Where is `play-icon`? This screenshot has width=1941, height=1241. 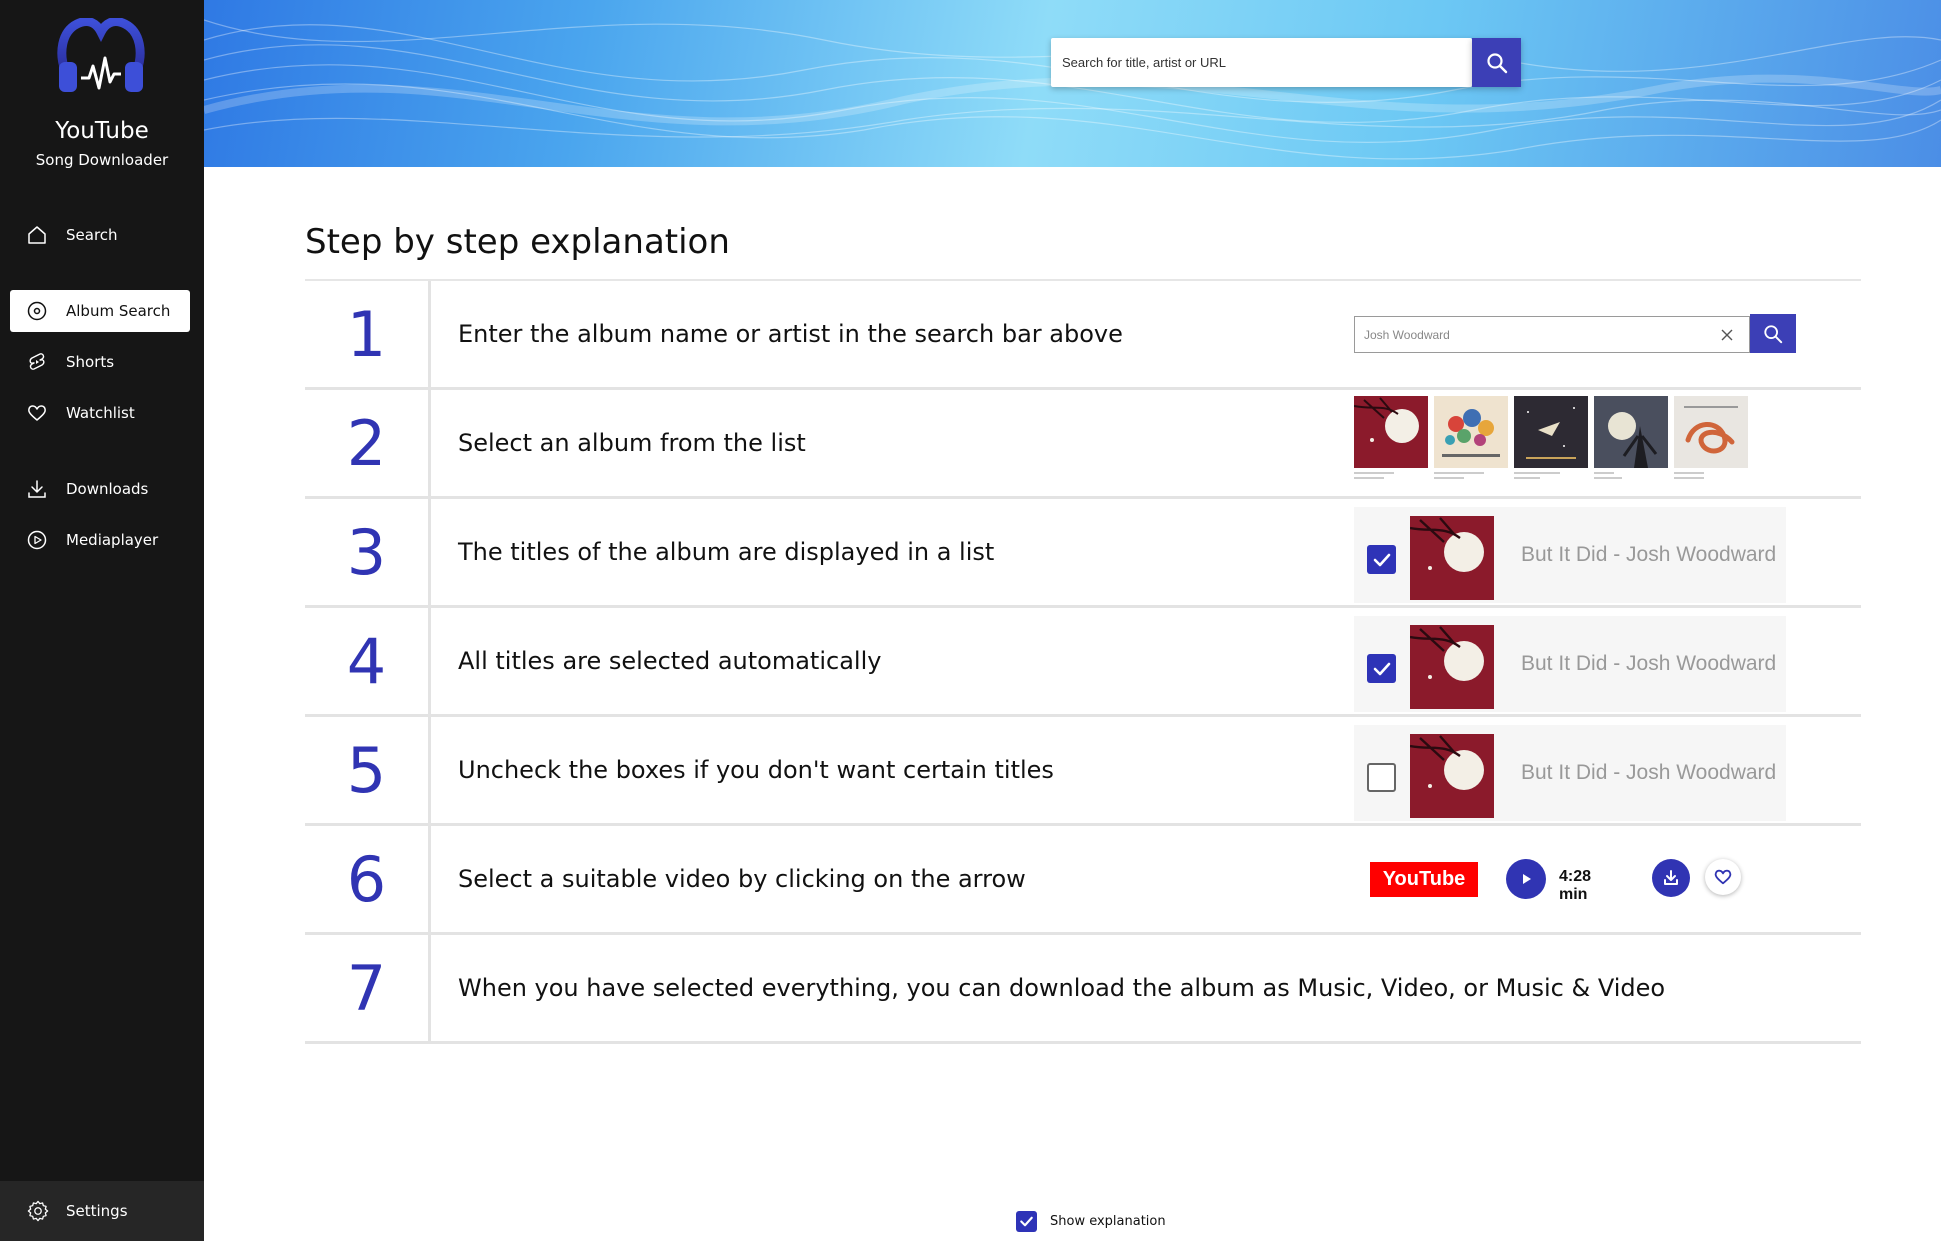
play-icon is located at coordinates (1527, 879).